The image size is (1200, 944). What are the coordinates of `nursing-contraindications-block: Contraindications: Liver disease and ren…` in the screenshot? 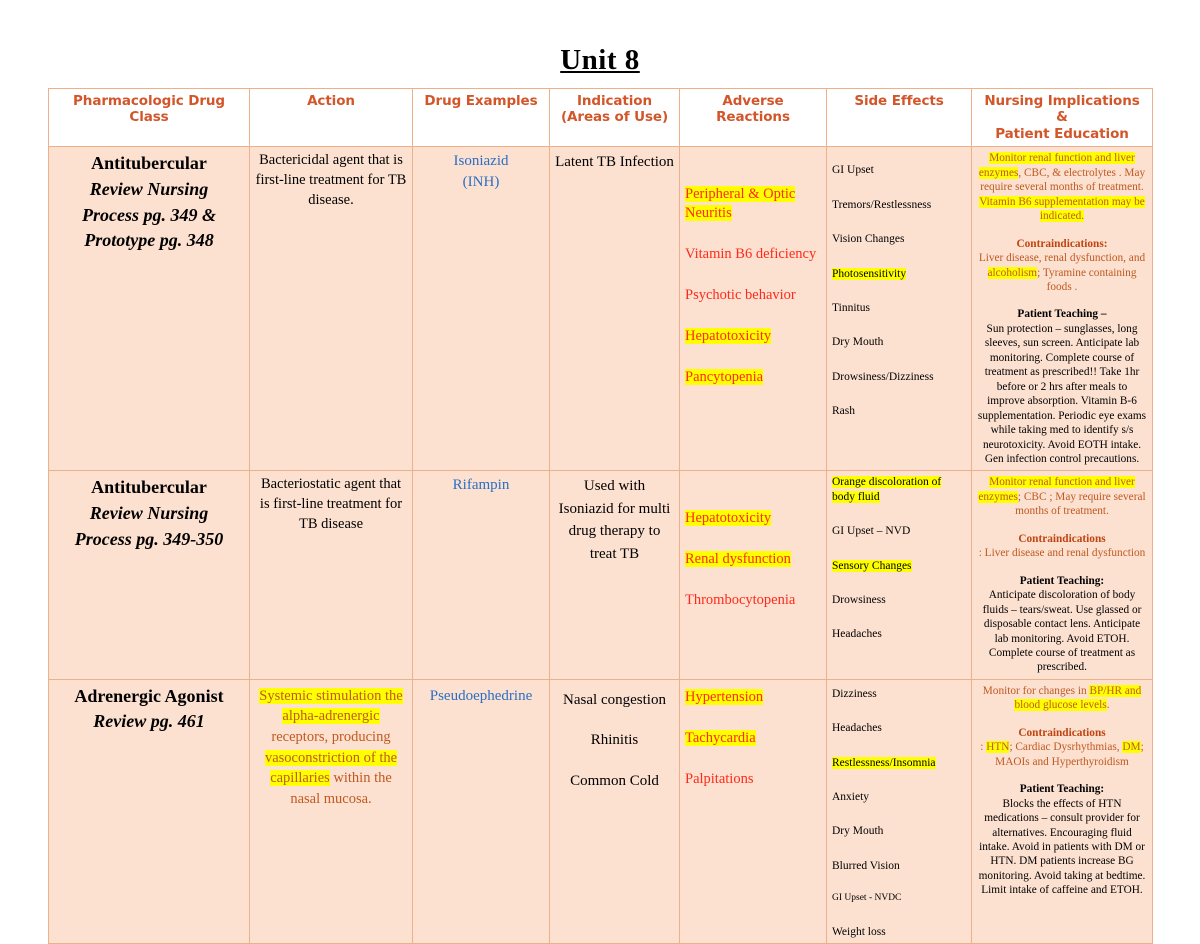 It's located at (1062, 546).